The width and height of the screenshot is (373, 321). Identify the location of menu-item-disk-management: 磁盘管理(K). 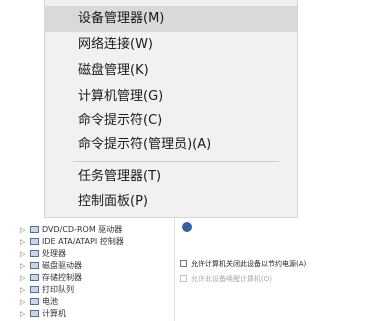
(171, 71).